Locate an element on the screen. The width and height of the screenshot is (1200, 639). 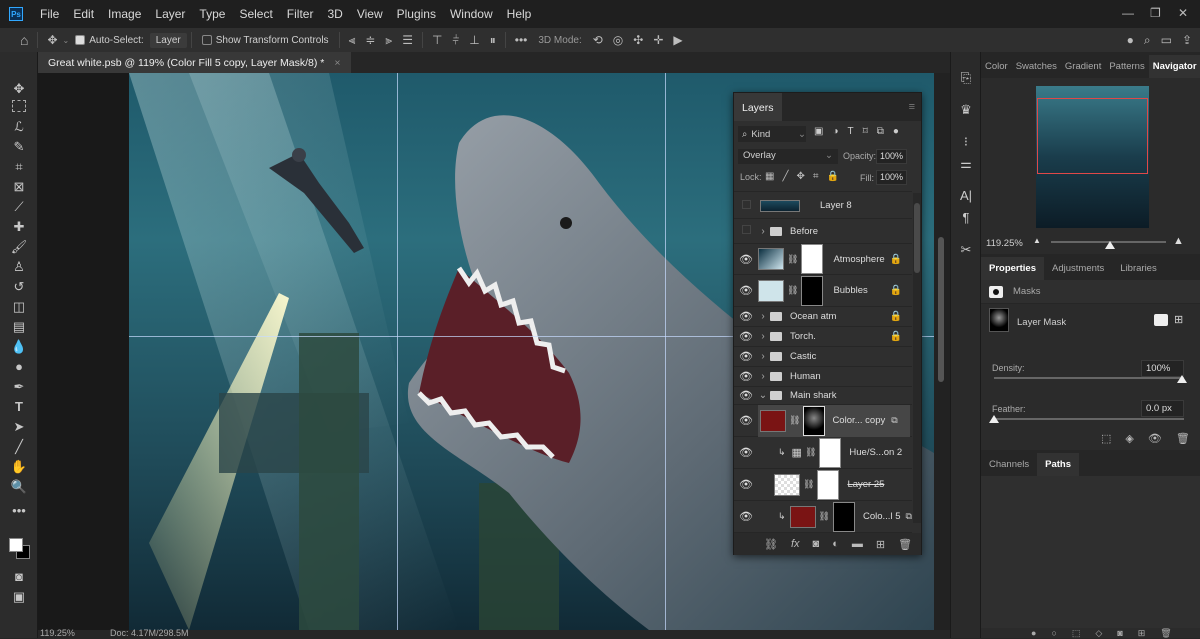
density-slider is located at coordinates (1089, 378).